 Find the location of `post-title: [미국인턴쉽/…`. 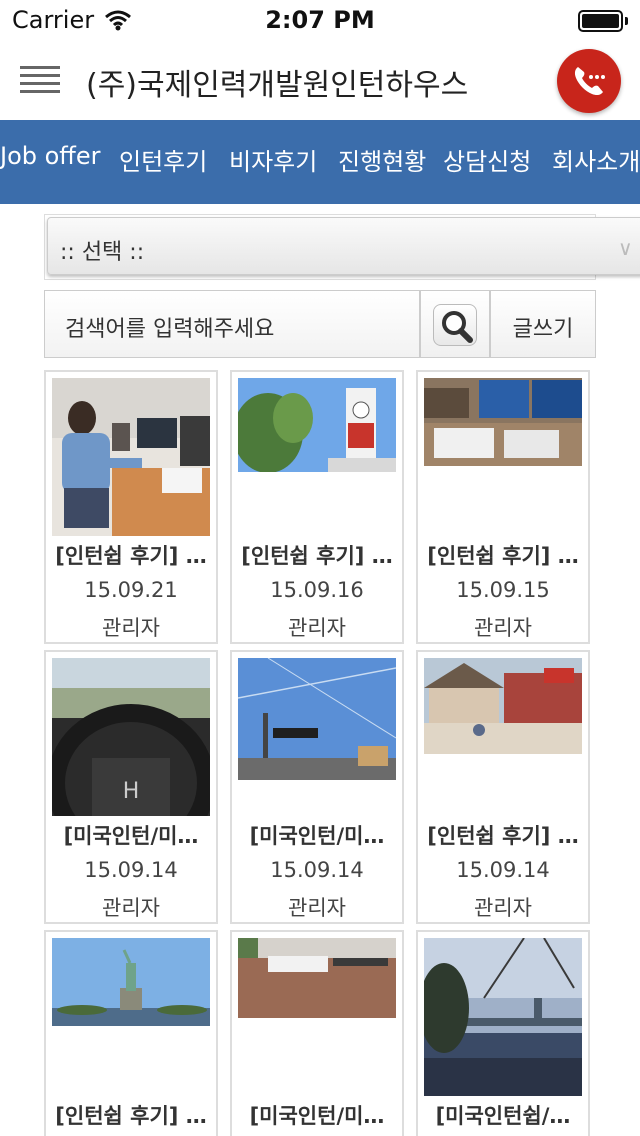

post-title: [미국인턴쉽/… is located at coordinates (503, 1116).